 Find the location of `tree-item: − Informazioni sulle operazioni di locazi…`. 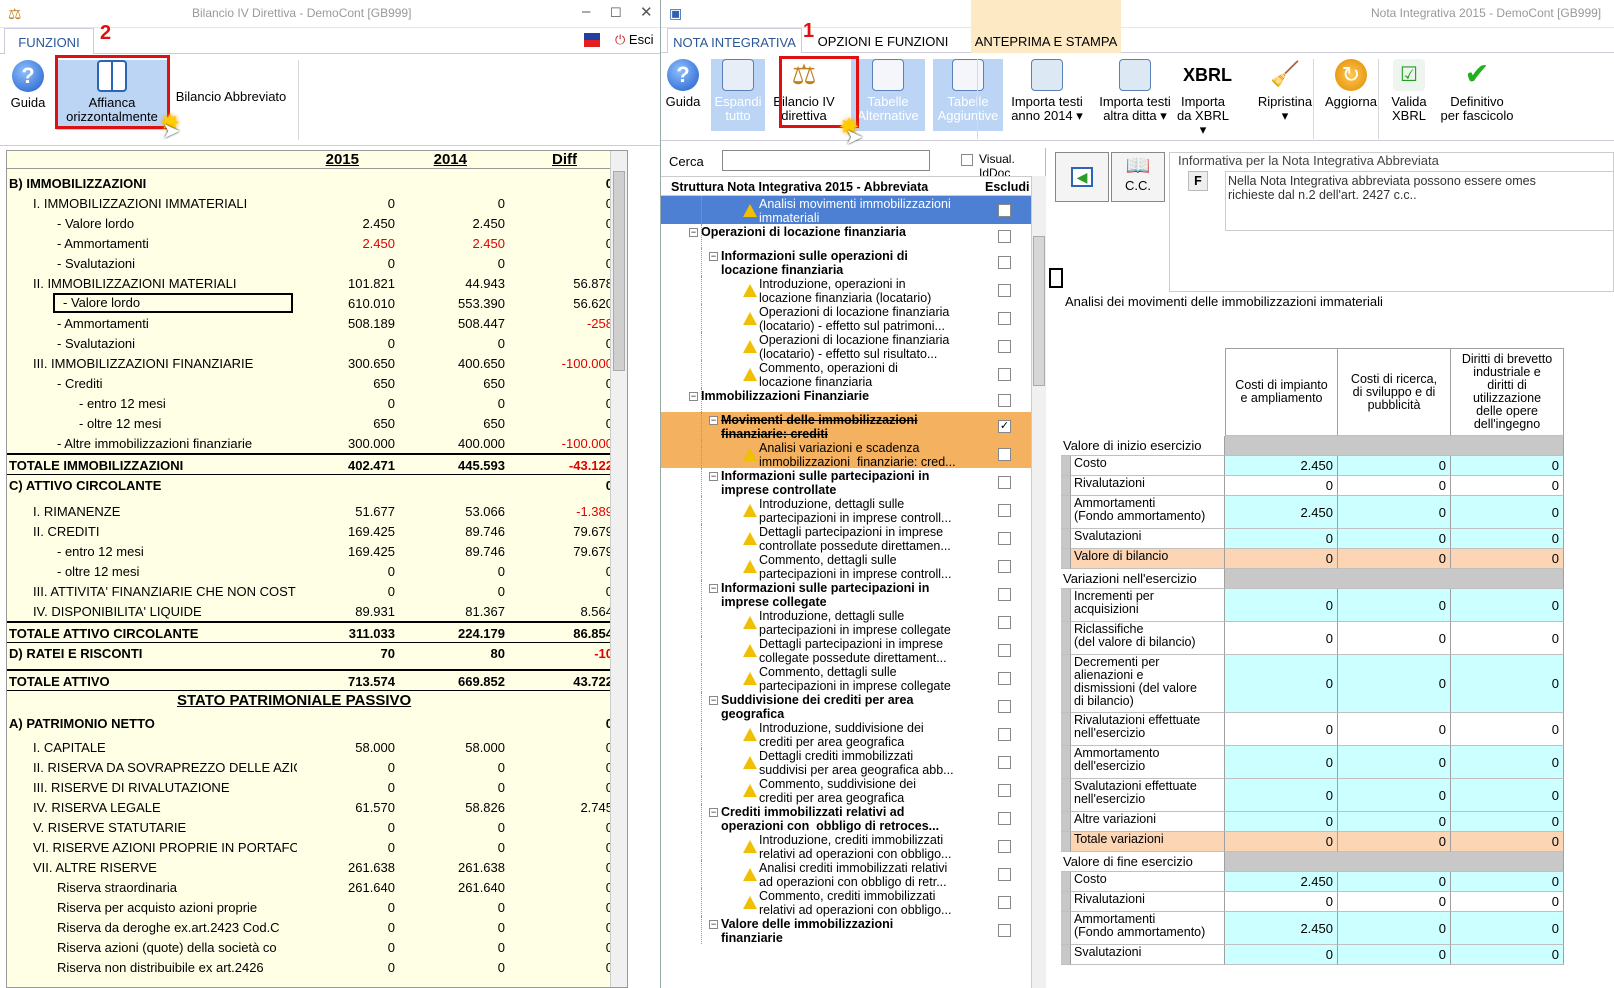

tree-item: − Informazioni sulle operazioni di locazi… is located at coordinates (846, 262).